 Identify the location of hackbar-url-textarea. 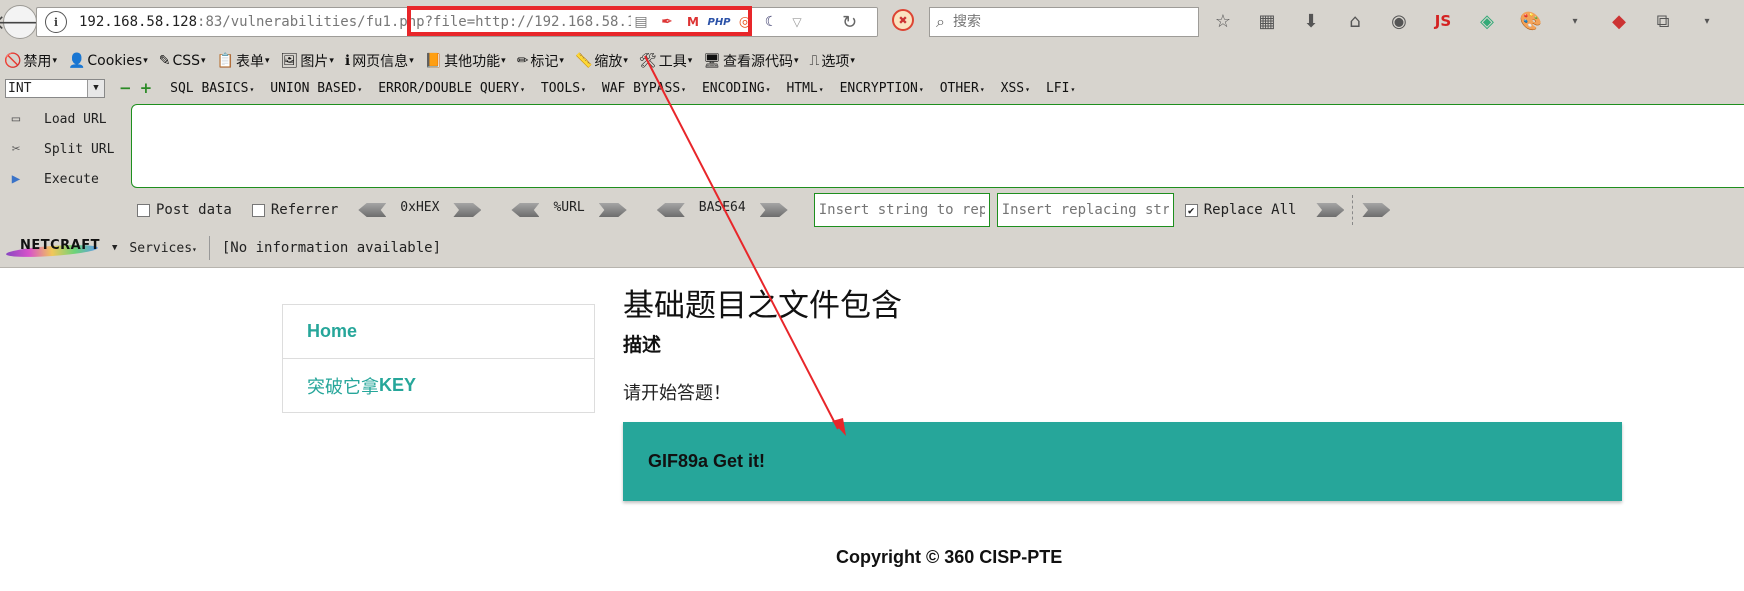
(937, 146).